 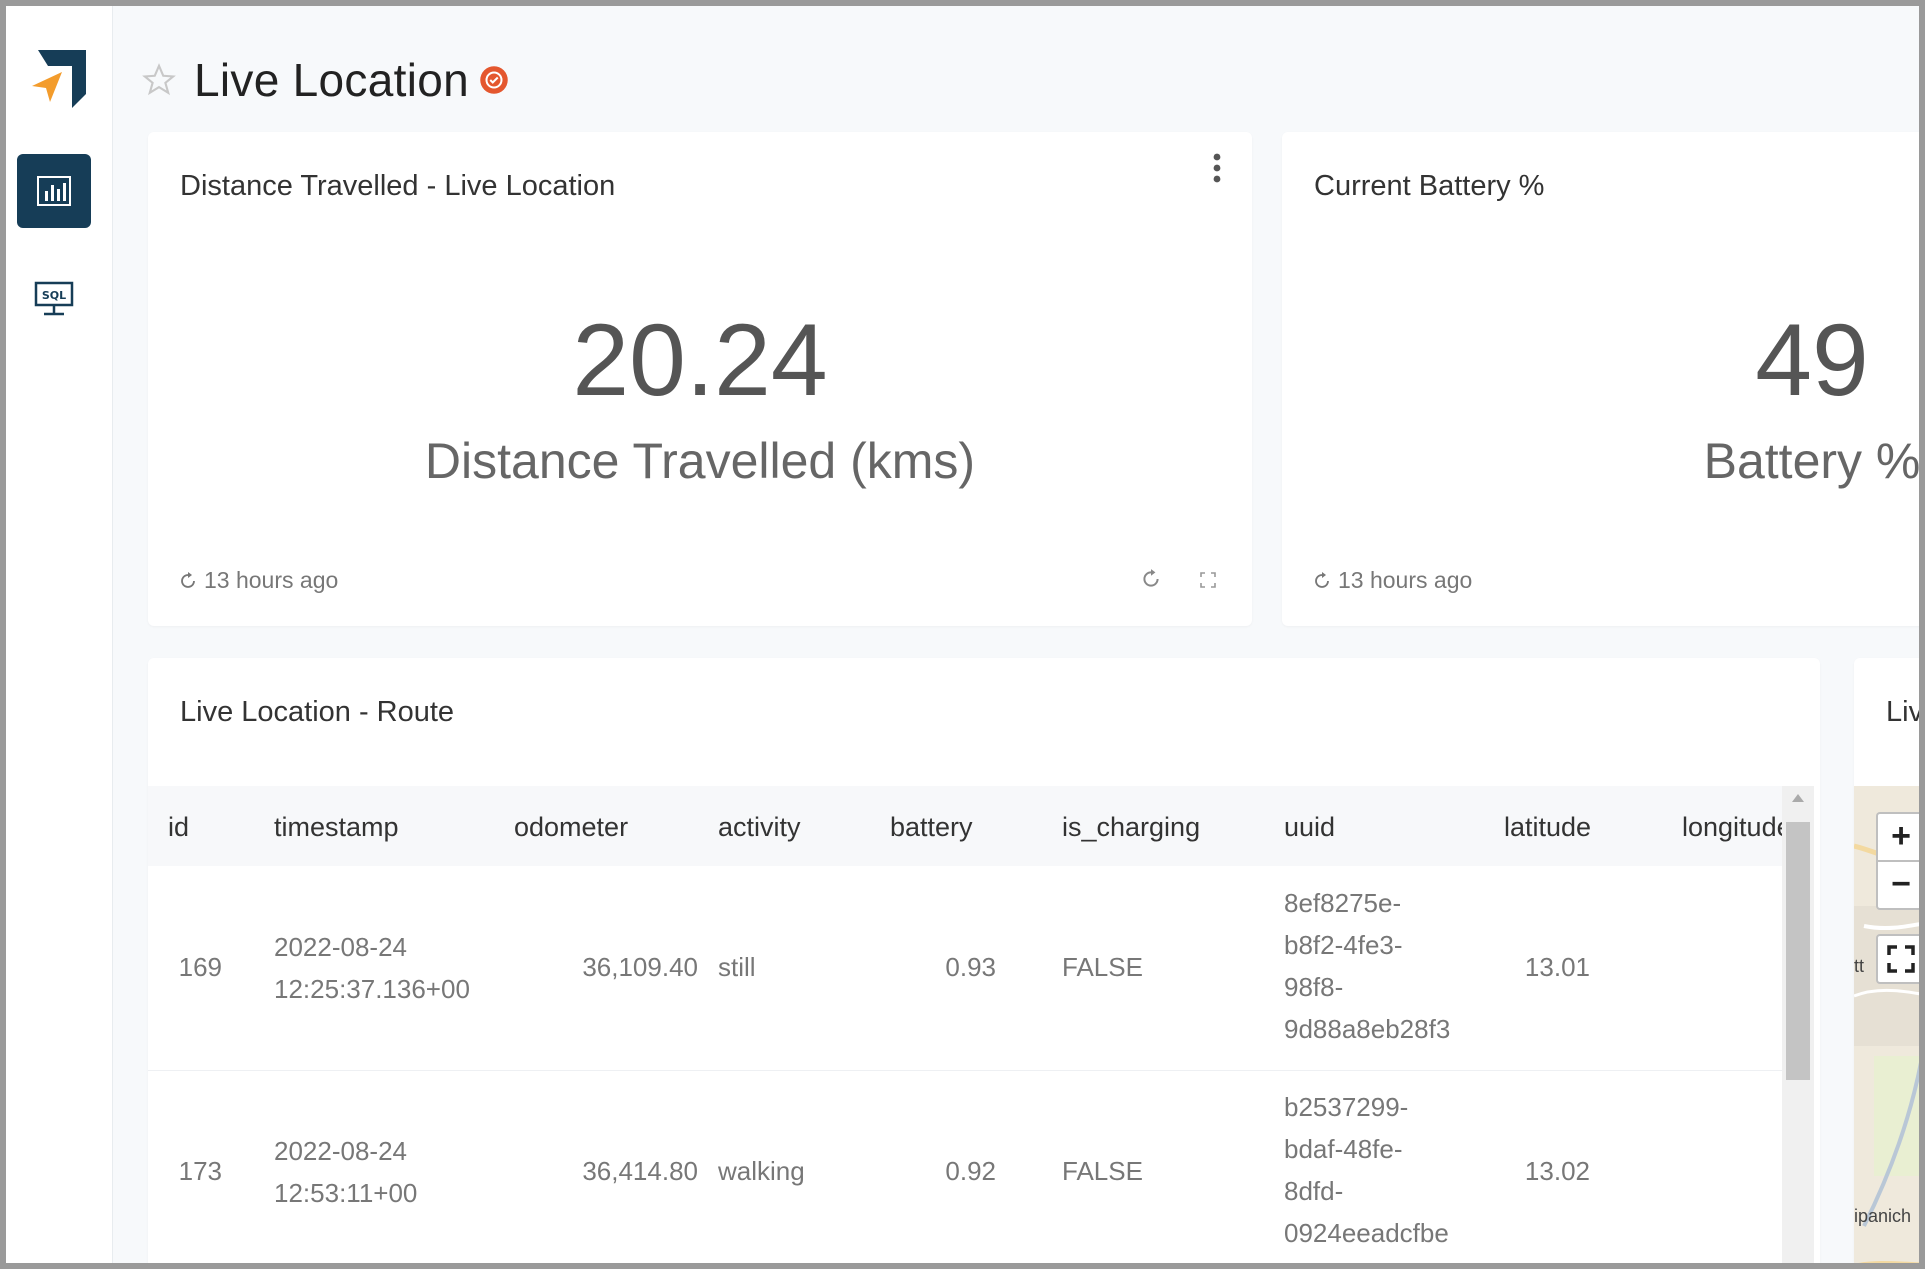 What do you see at coordinates (271, 580) in the screenshot?
I see `distance-updated-text: 13 hours ago` at bounding box center [271, 580].